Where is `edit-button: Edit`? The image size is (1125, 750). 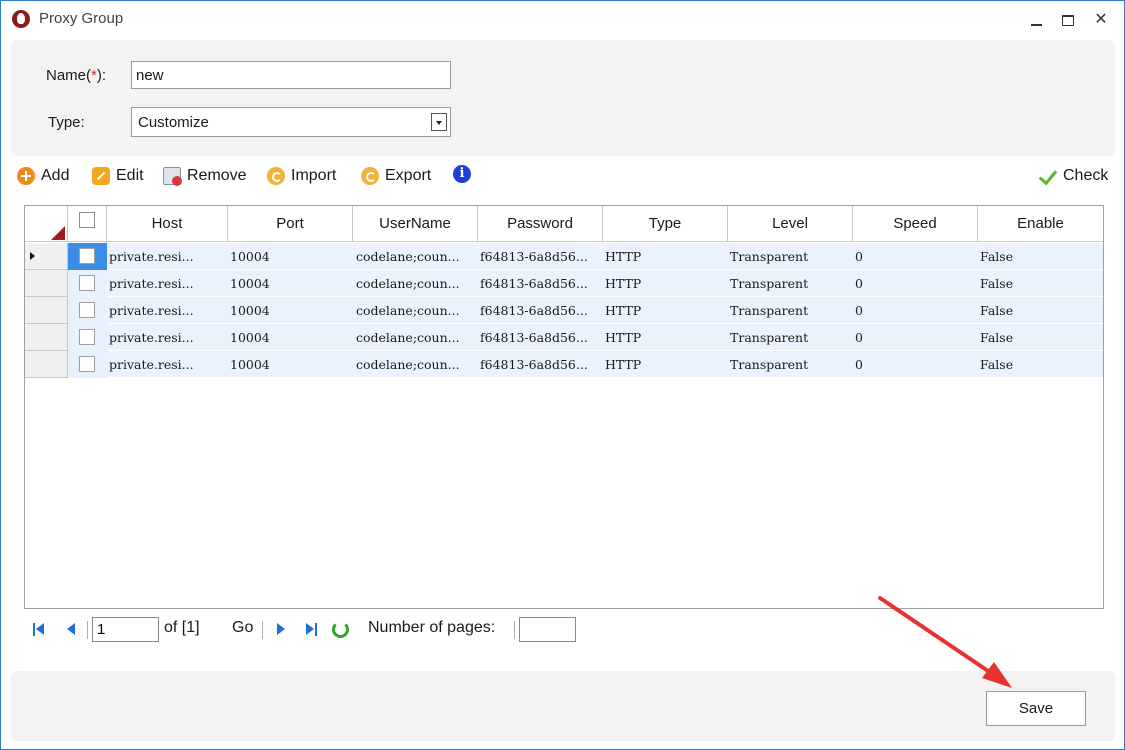
edit-button: Edit is located at coordinates (118, 176).